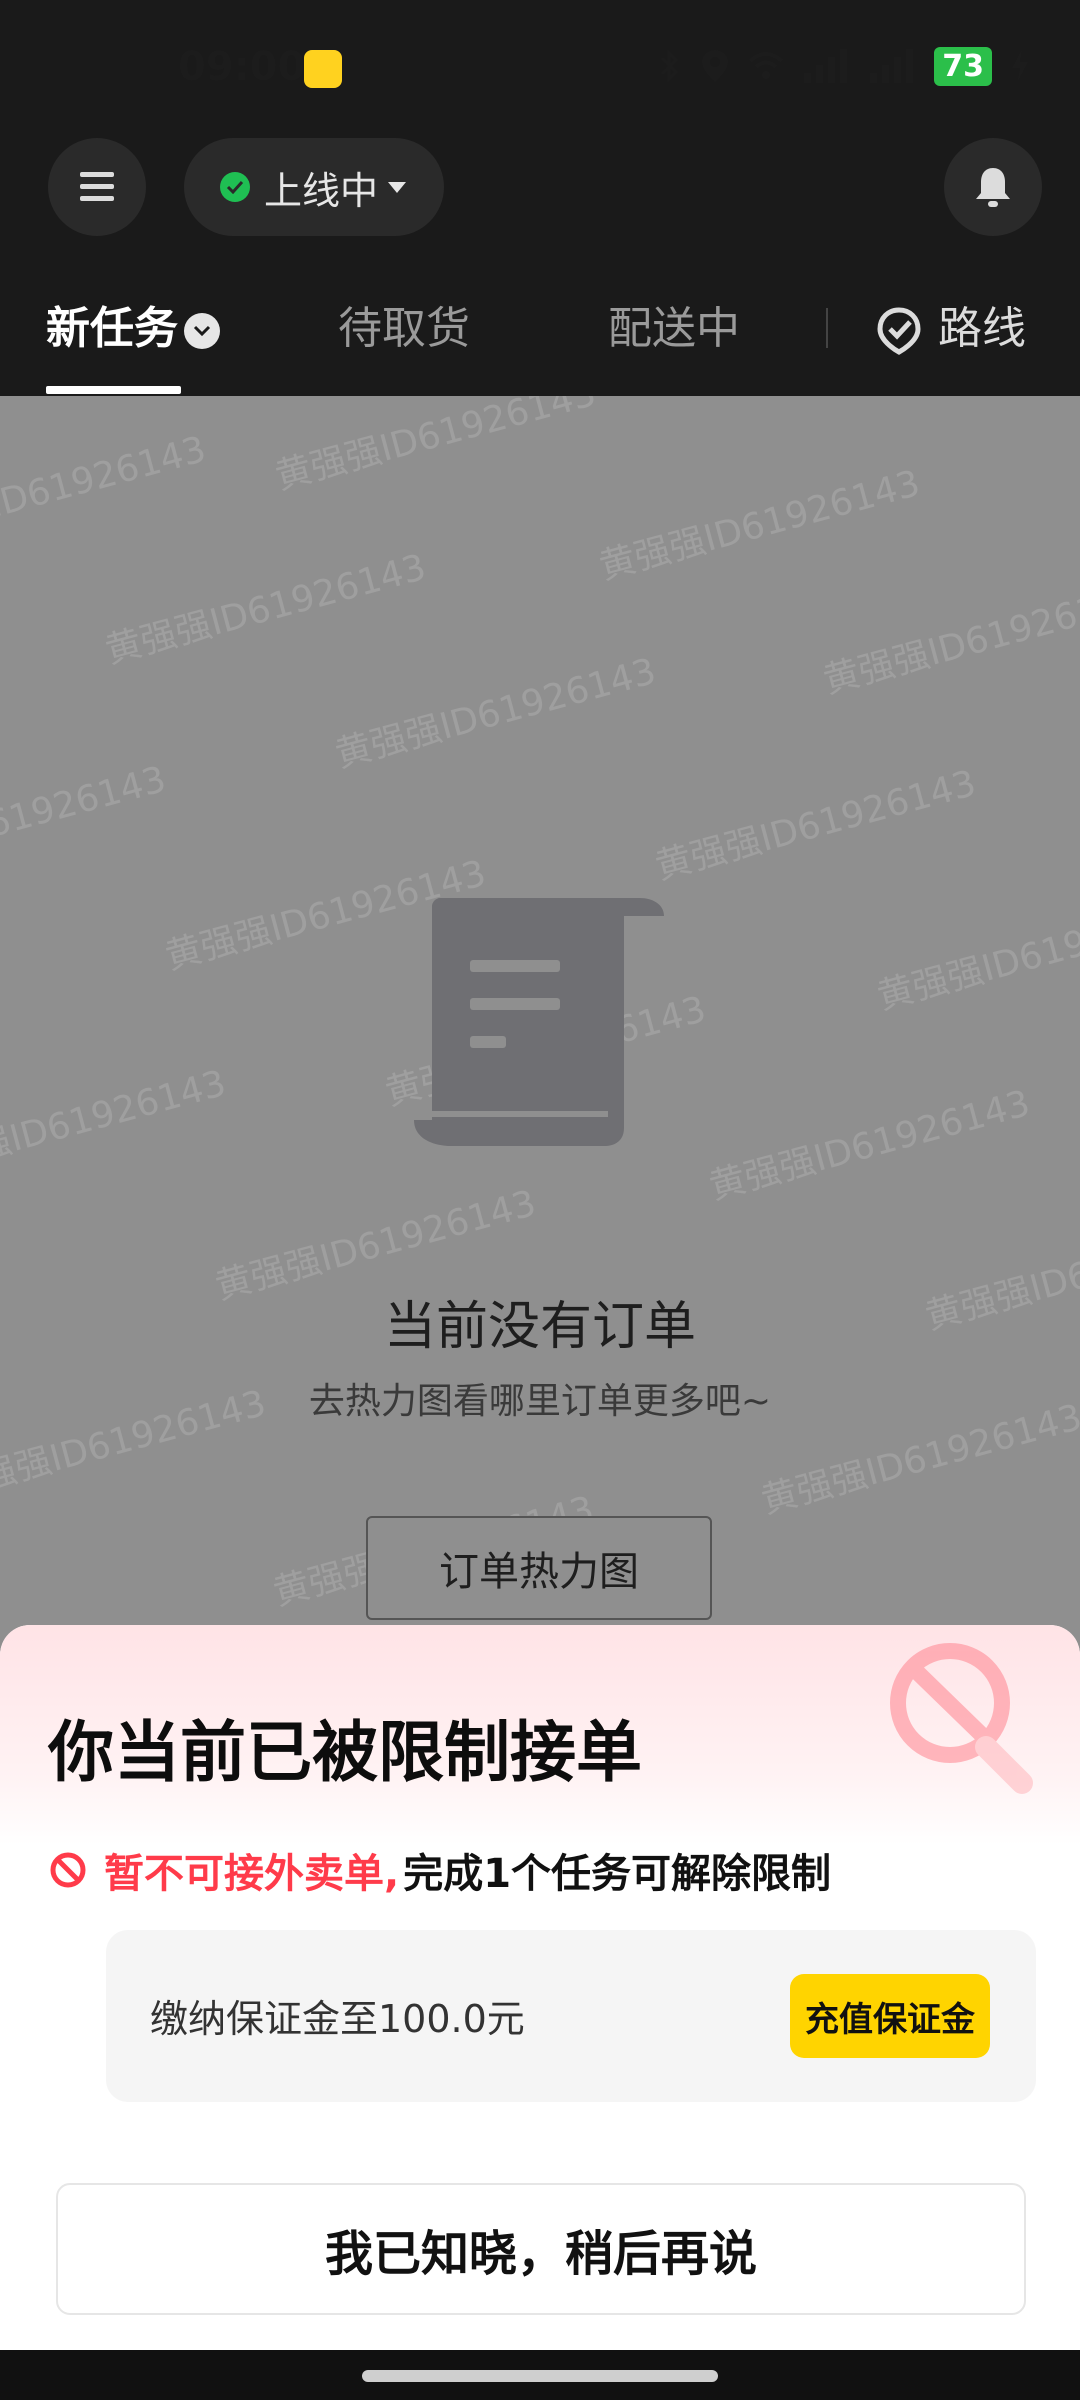 Image resolution: width=1080 pixels, height=2400 pixels. Describe the element at coordinates (899, 331) in the screenshot. I see `route-pin-icon` at that location.